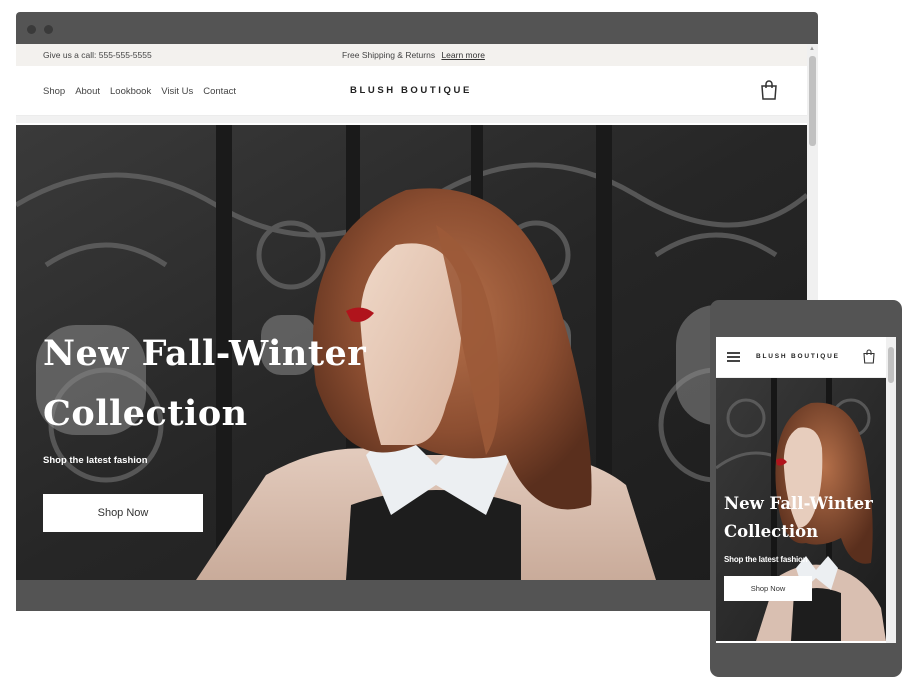 This screenshot has width=920, height=693. I want to click on shipping-notice: Free Shipping & Returns Learn more, so click(413, 55).